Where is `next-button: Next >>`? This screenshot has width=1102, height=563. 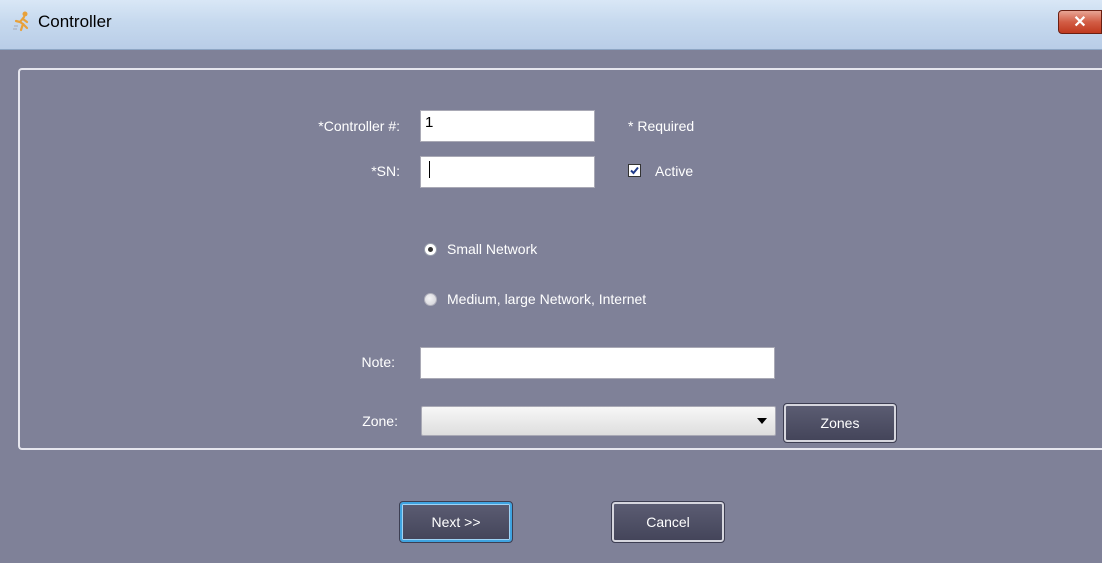 next-button: Next >> is located at coordinates (456, 522).